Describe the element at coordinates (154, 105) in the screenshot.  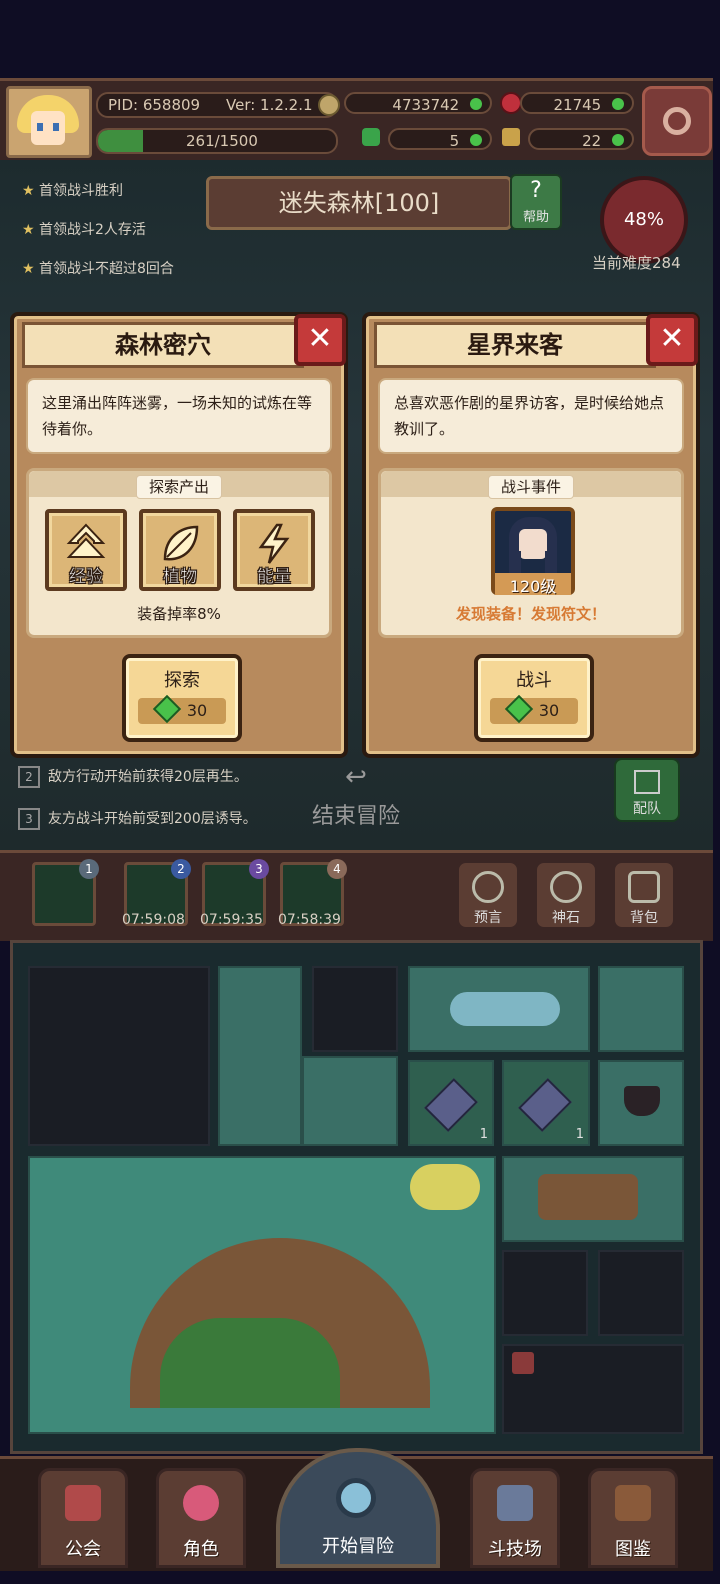
I see `player-id: PID: 658809` at that location.